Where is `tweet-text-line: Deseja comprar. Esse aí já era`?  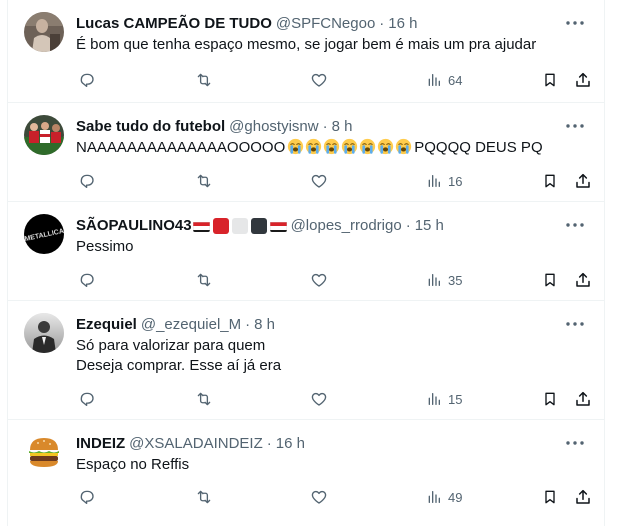 tweet-text-line: Deseja comprar. Esse aí já era is located at coordinates (179, 365).